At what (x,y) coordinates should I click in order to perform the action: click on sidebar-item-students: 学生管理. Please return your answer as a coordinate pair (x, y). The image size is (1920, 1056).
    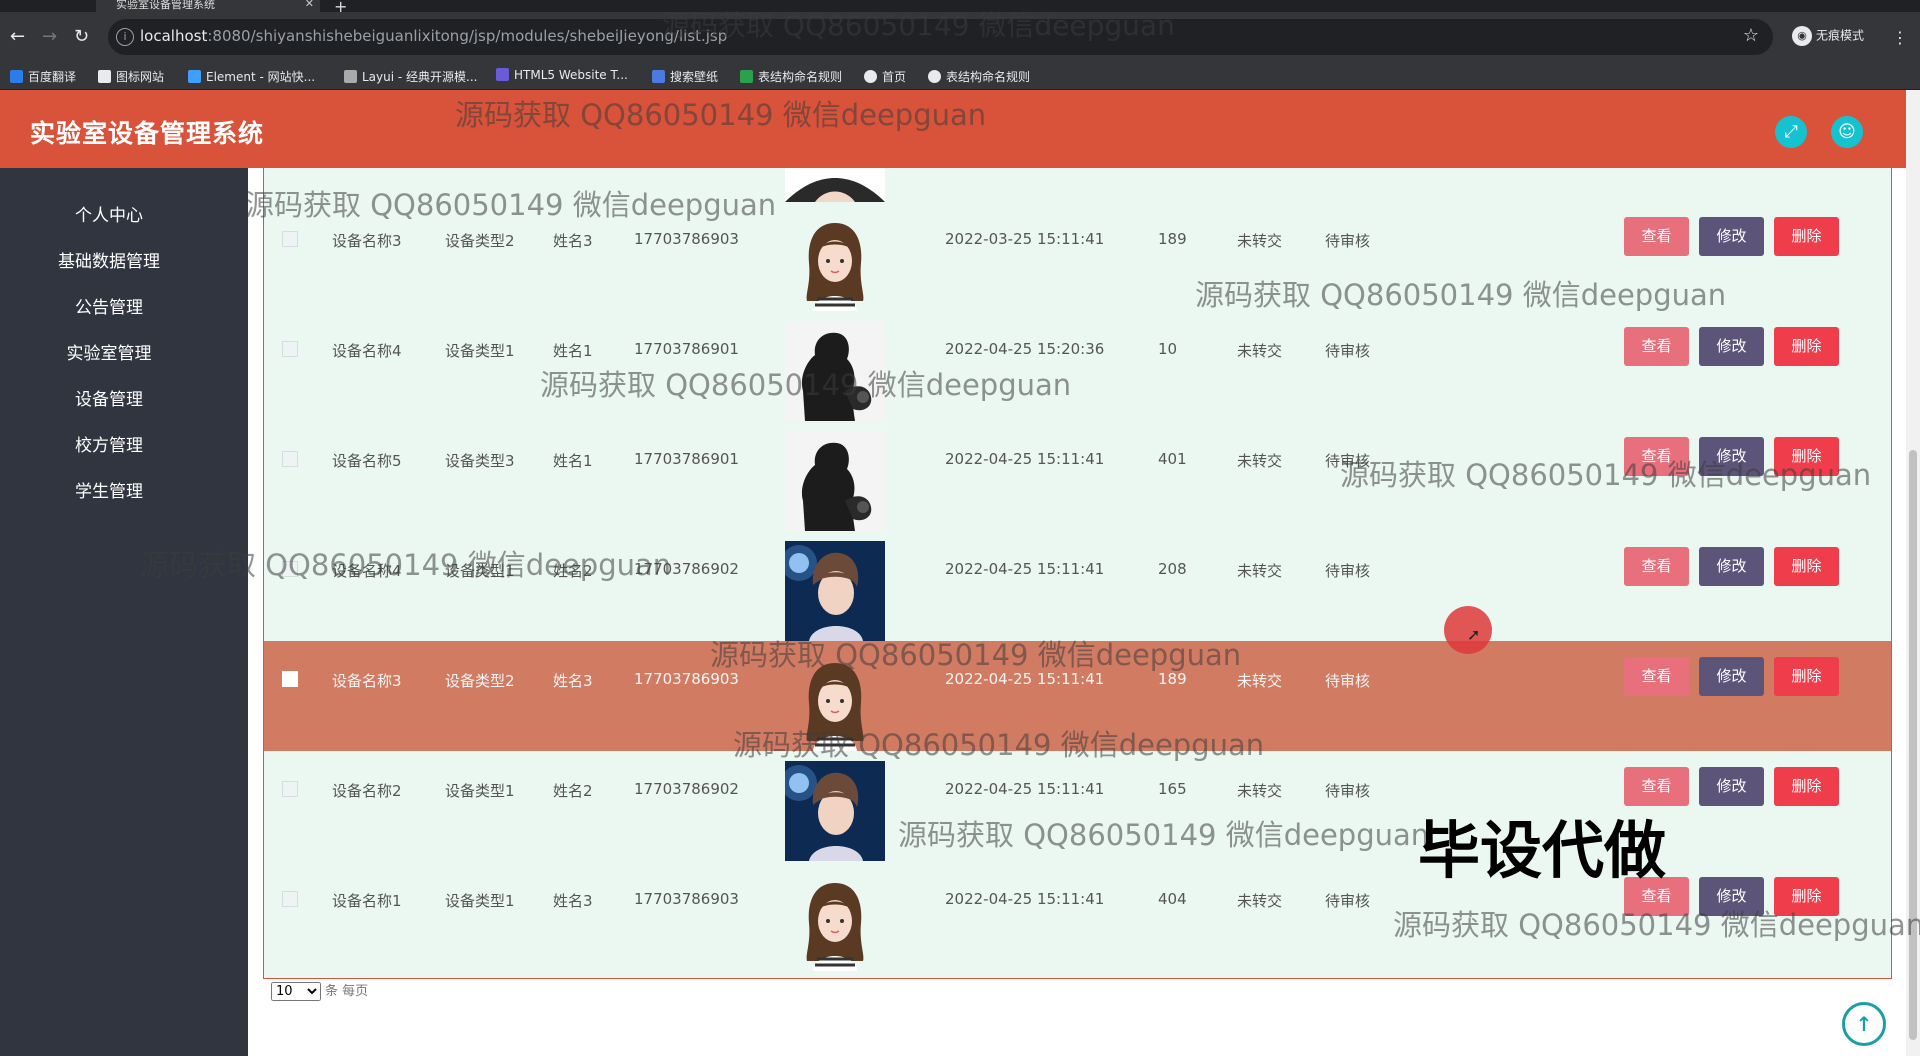
    Looking at the image, I should click on (109, 489).